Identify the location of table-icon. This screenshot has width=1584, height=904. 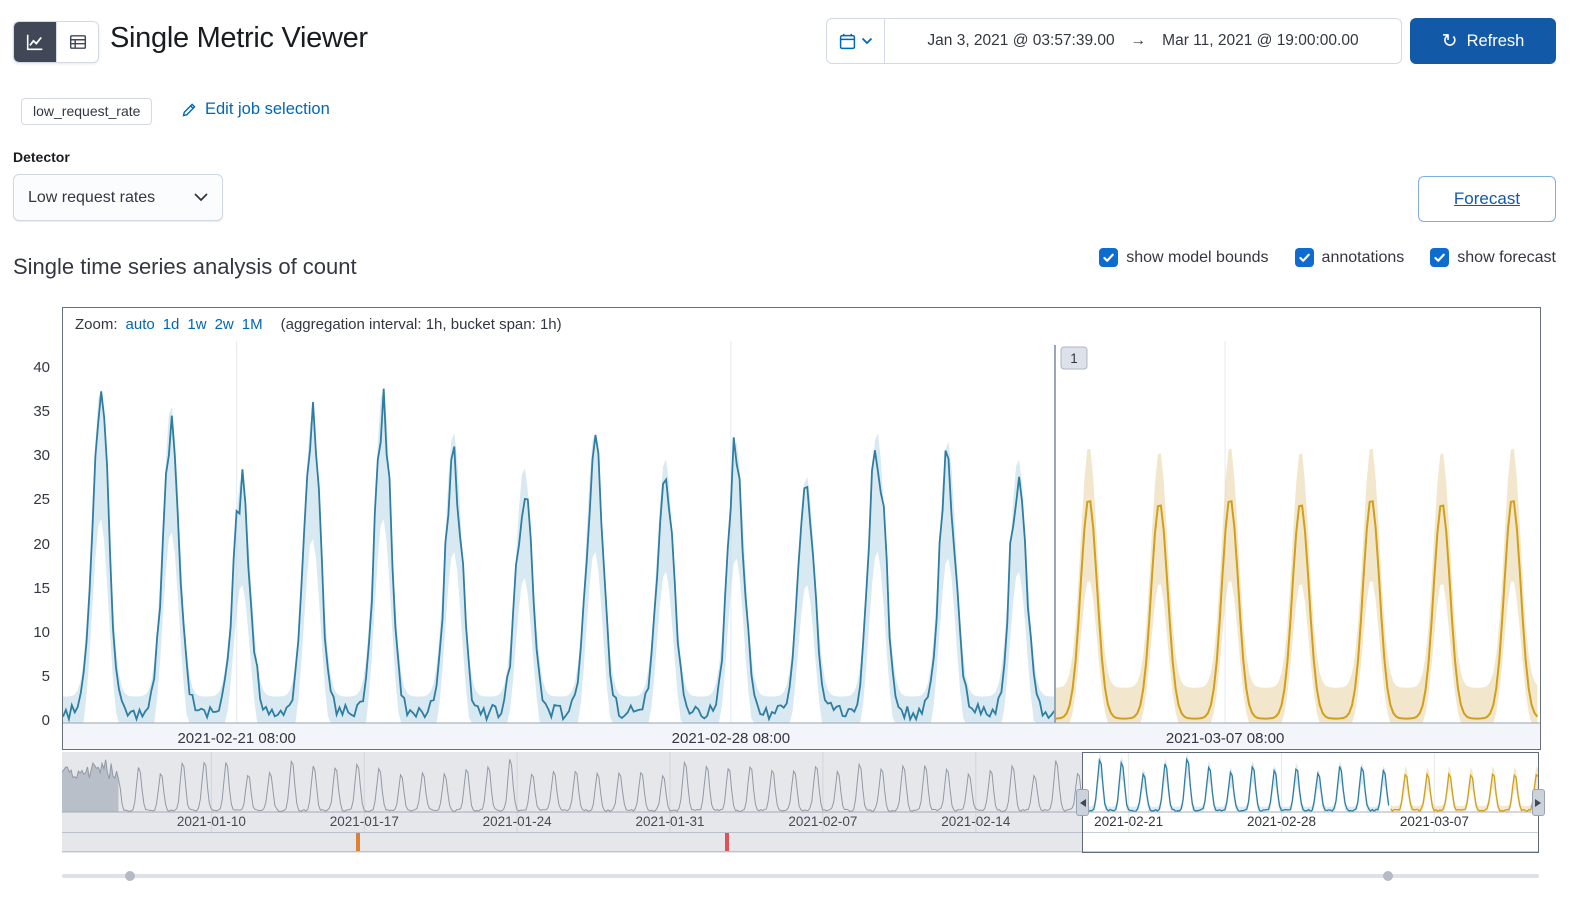
(77, 42).